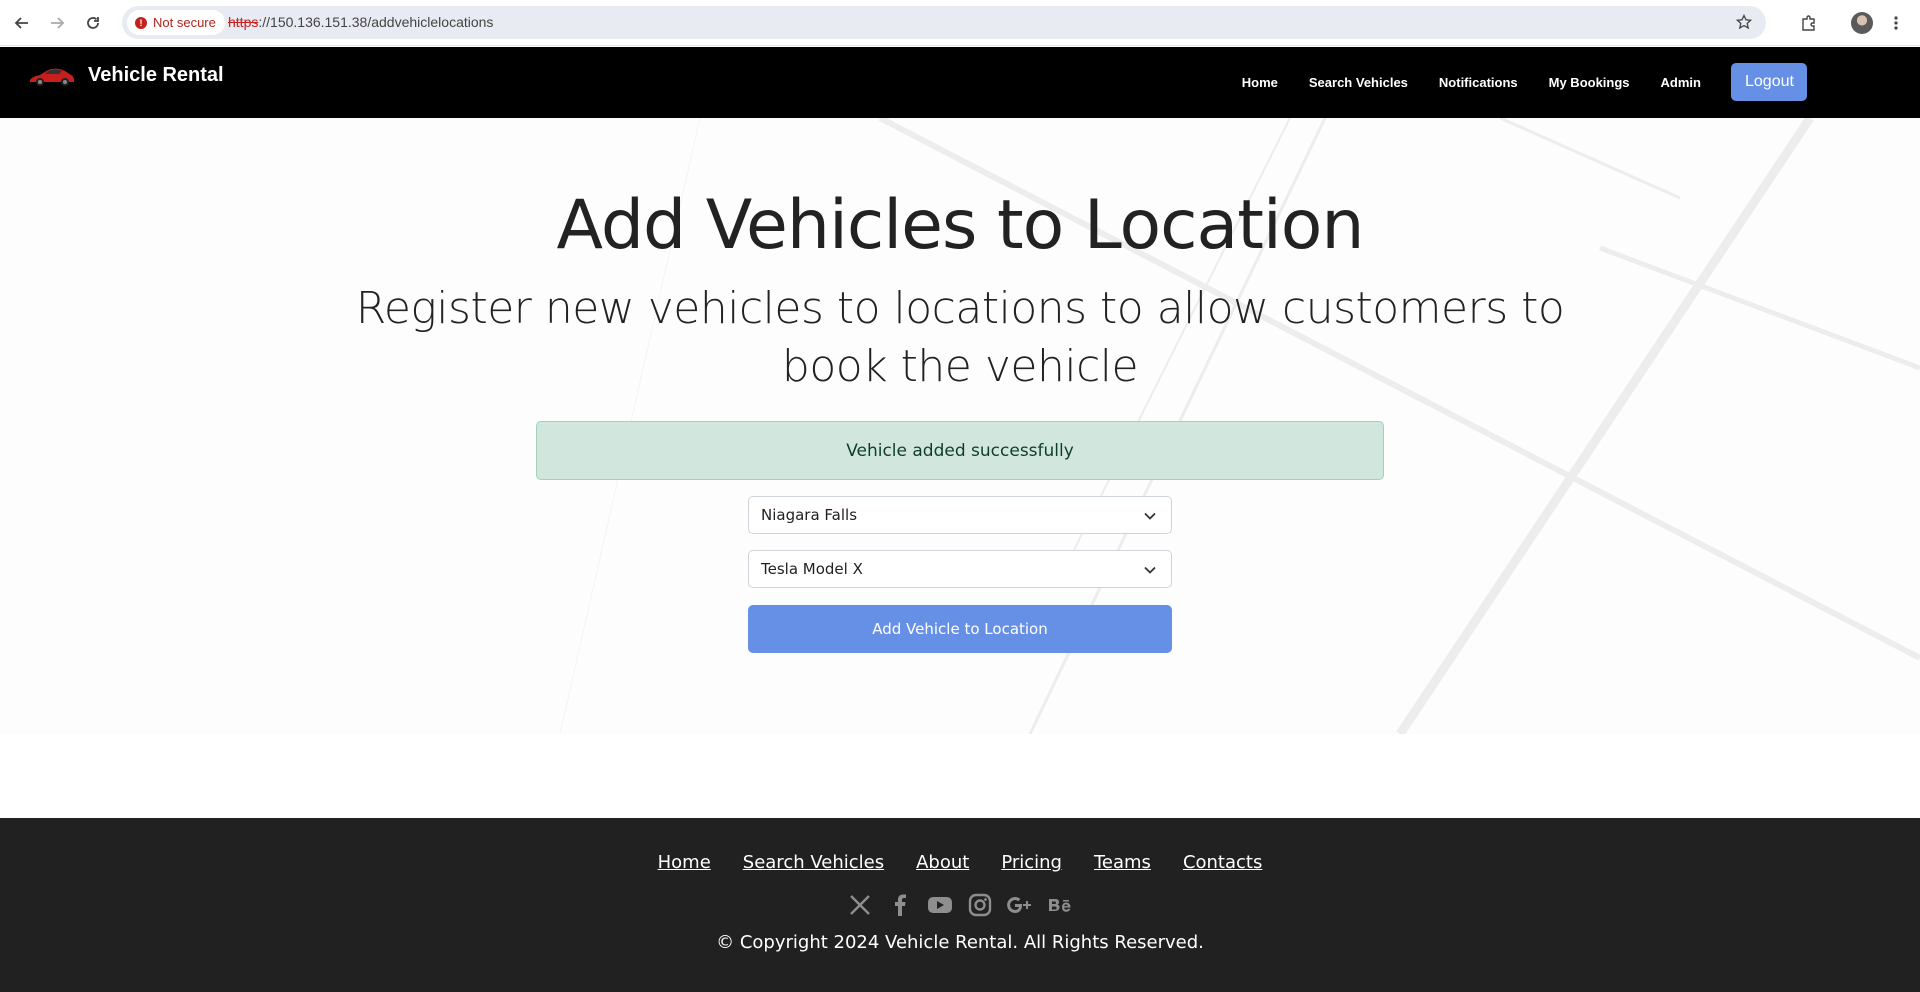 This screenshot has height=992, width=1920. What do you see at coordinates (960, 569) in the screenshot?
I see `vehicle-select: Tesla Model X` at bounding box center [960, 569].